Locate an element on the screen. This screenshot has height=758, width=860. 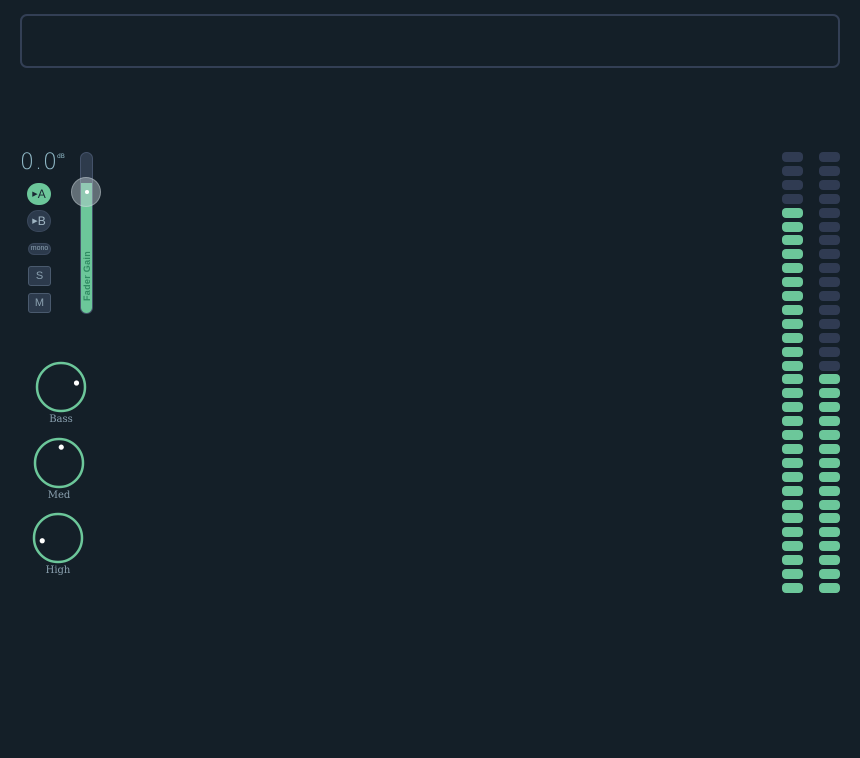
med-knob-label: Med is located at coordinates (59, 495).